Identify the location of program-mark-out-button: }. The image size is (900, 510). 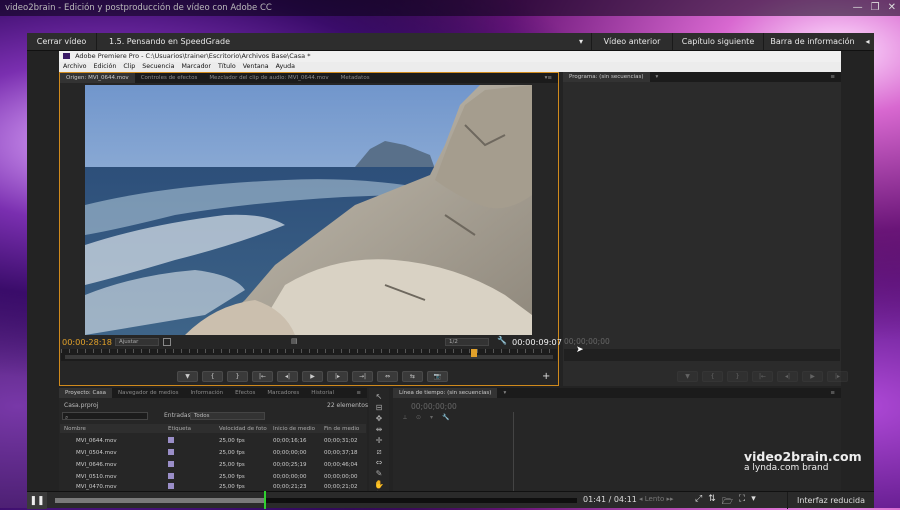
(737, 376).